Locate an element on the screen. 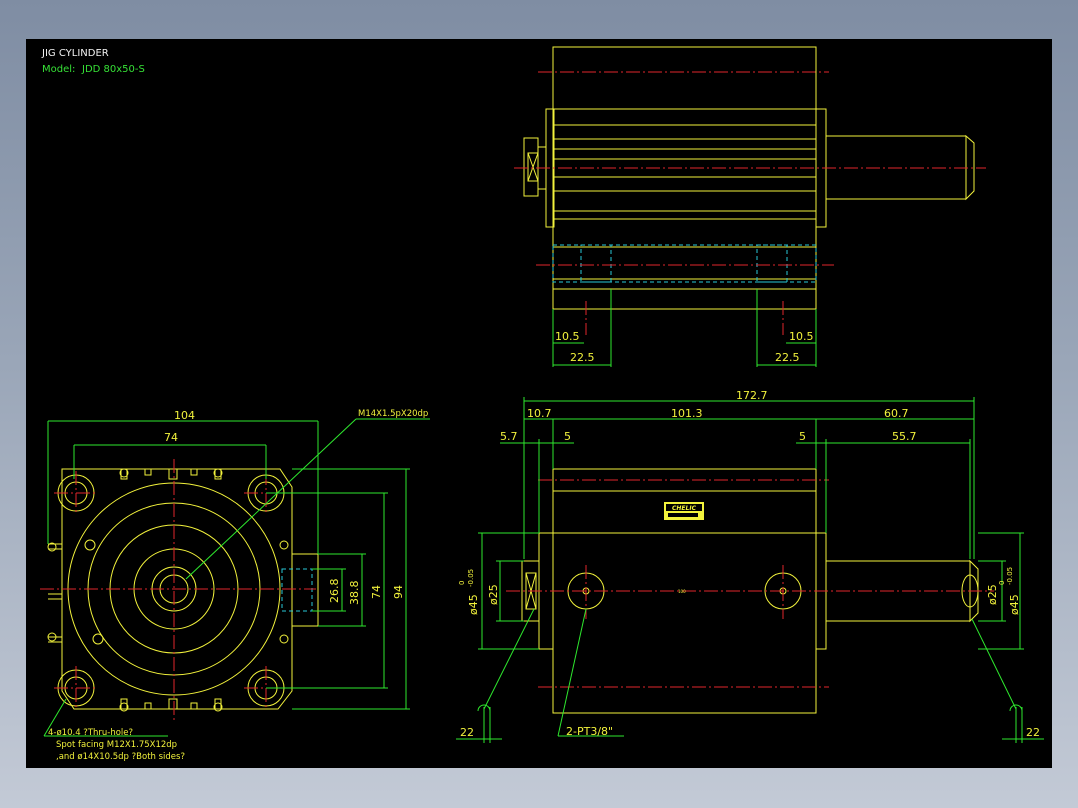 The width and height of the screenshot is (1078, 808). dim-side-tol-left: -0.05 is located at coordinates (471, 578).